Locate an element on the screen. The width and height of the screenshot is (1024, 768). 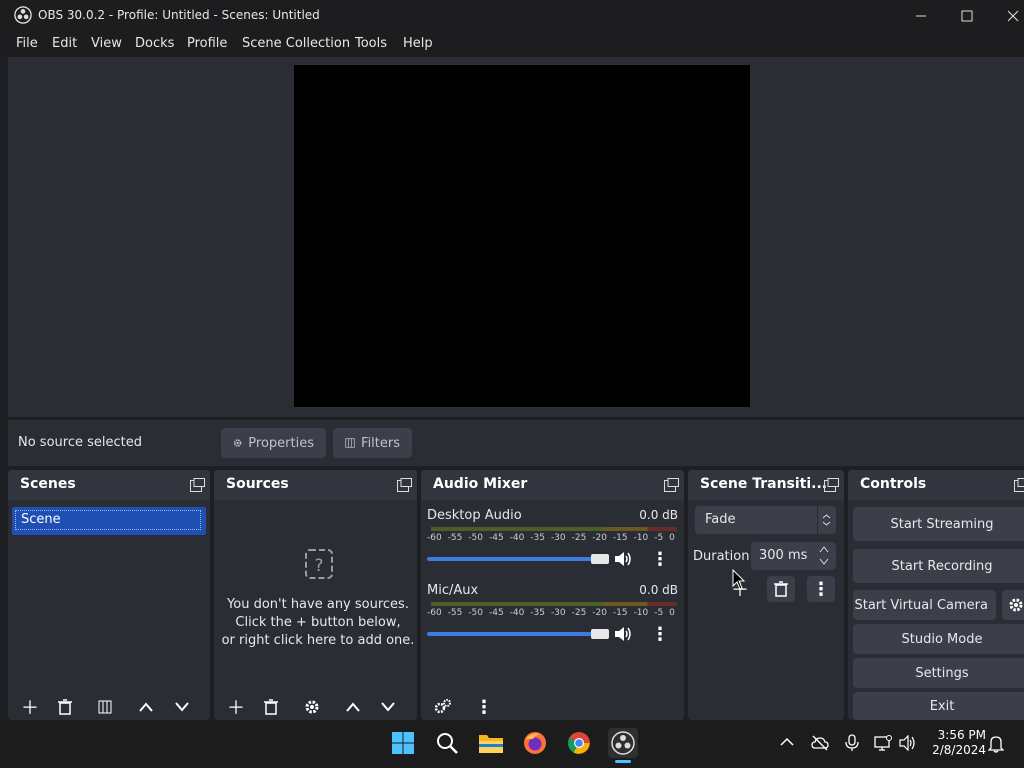
mic-aux-volume-slider is located at coordinates (513, 634).